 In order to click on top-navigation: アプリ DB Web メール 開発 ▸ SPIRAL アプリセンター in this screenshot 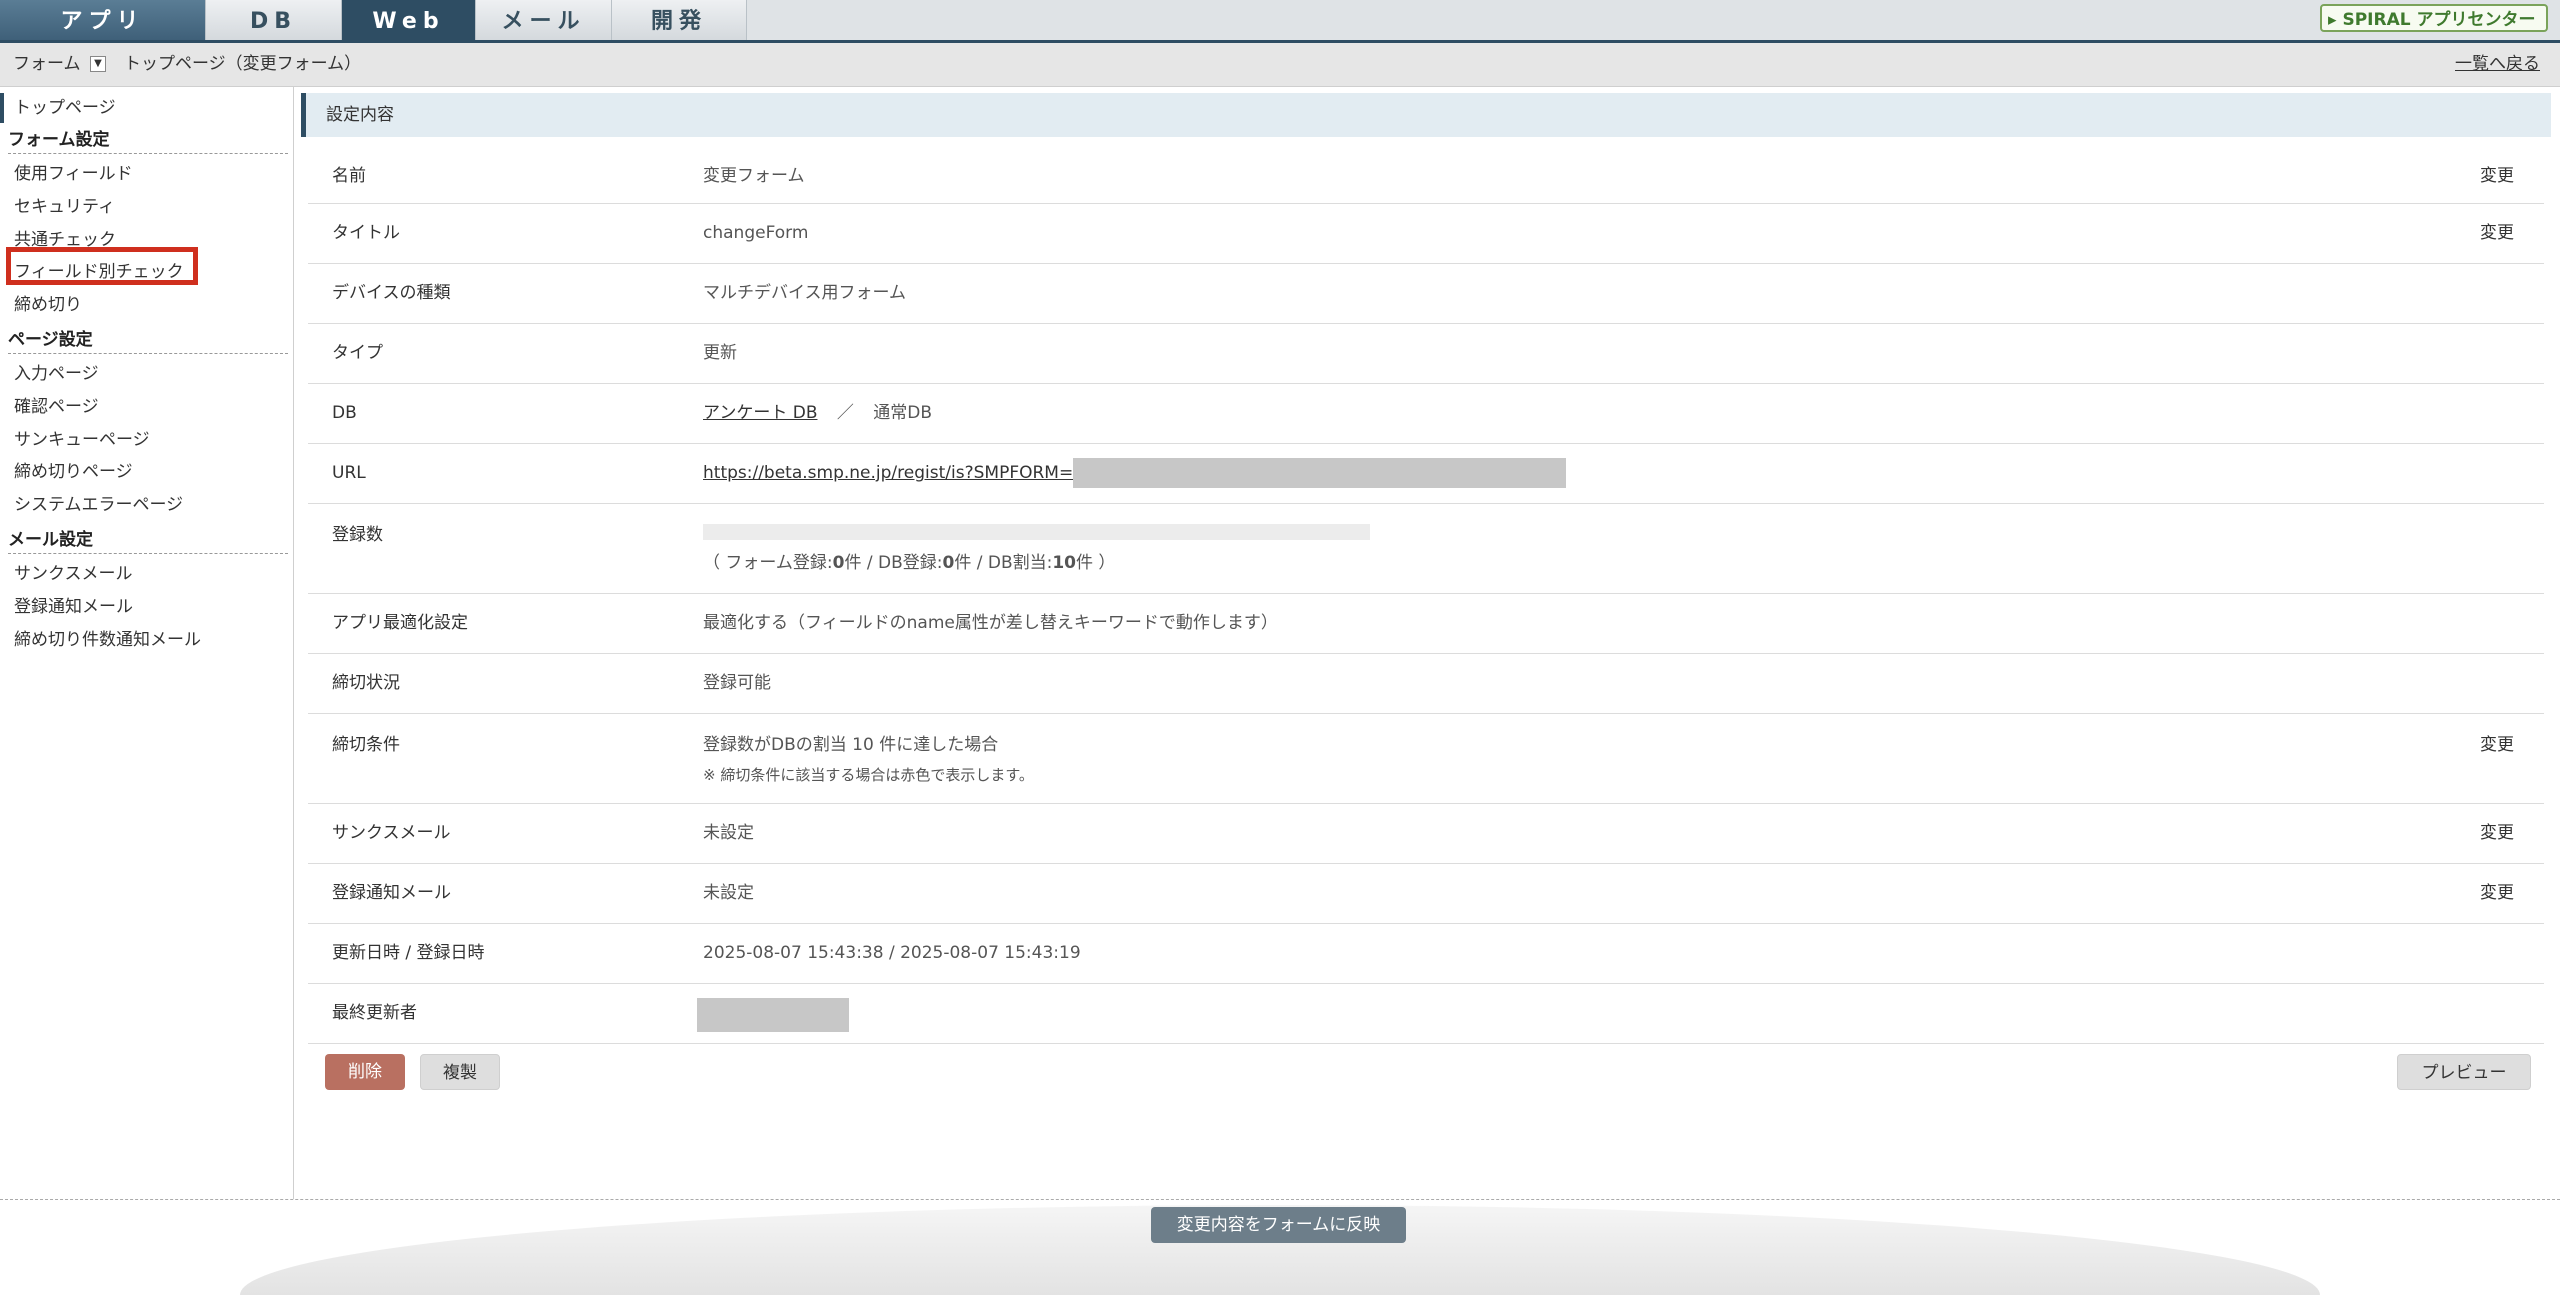, I will do `click(1280, 21)`.